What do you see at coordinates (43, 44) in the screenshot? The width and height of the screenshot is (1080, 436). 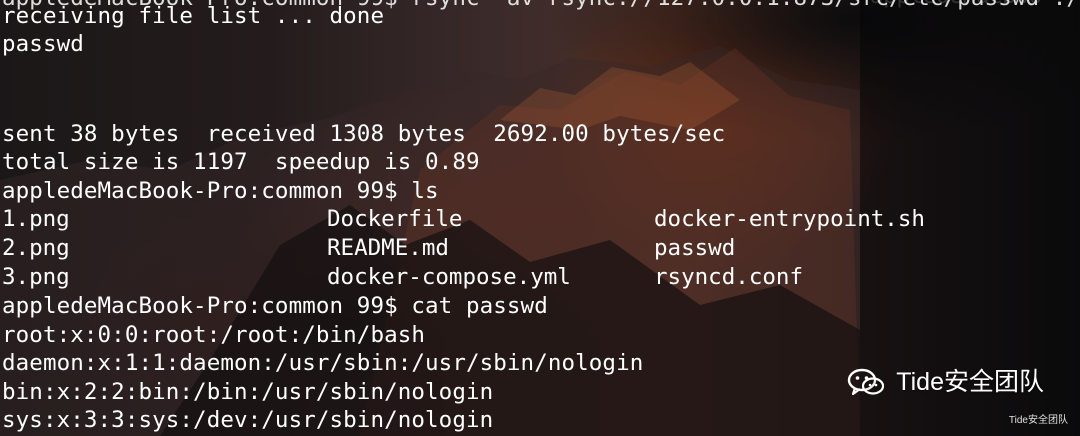 I see `terminal-line: passwd` at bounding box center [43, 44].